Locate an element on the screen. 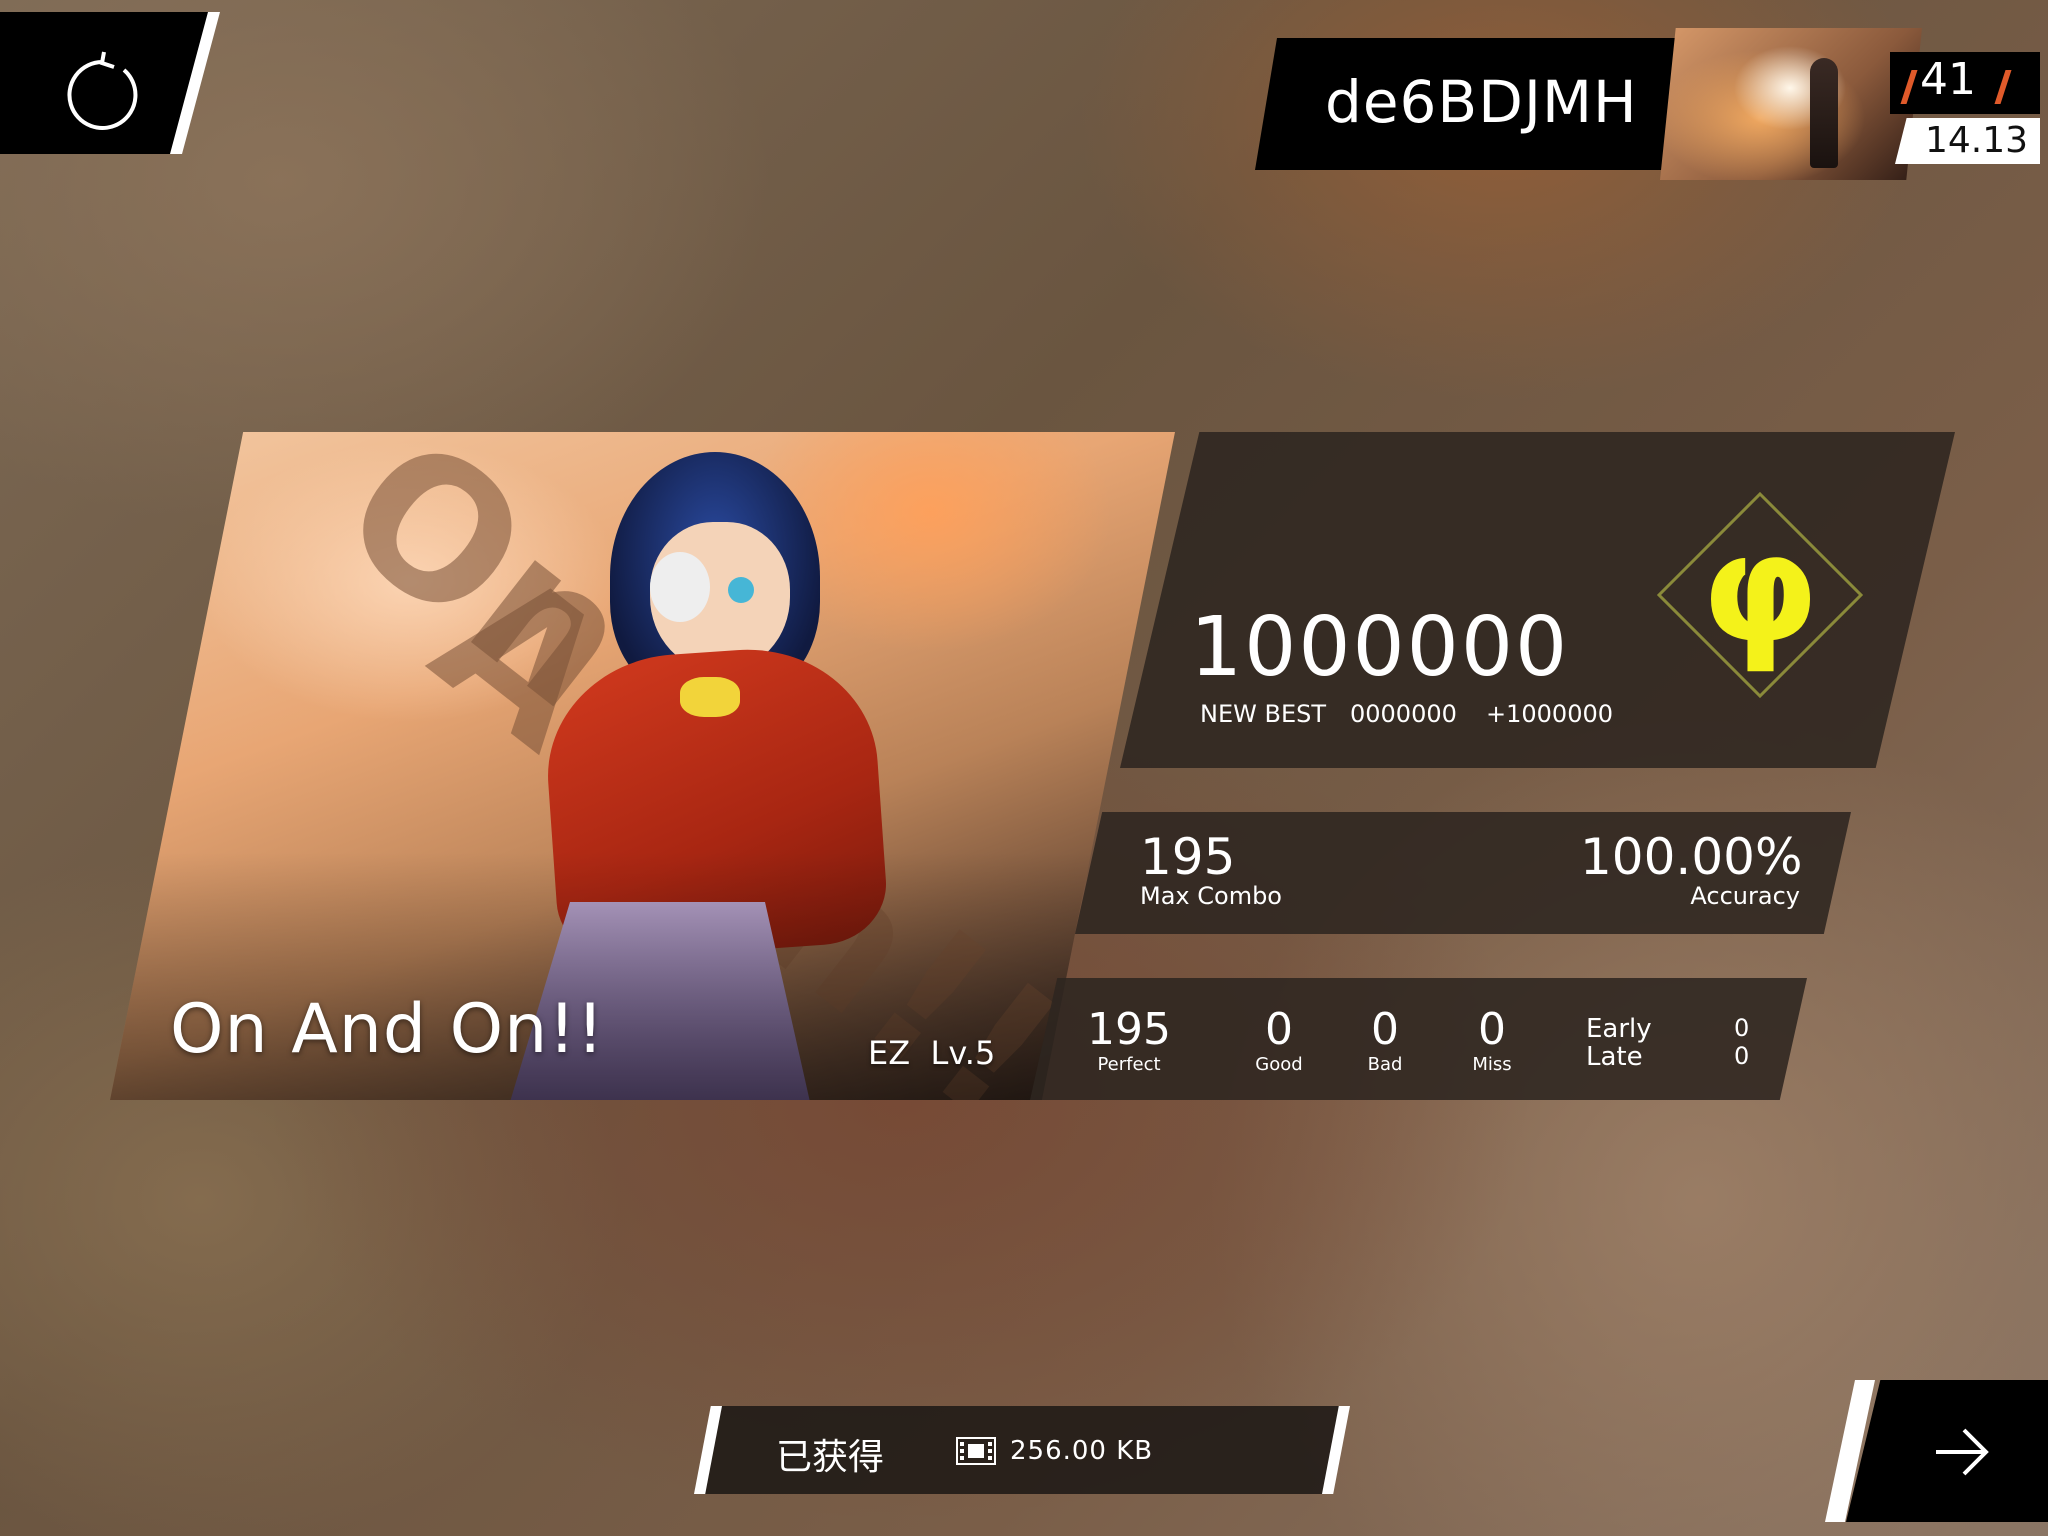 This screenshot has width=2048, height=1536. grade-letter: φ is located at coordinates (1759, 589).